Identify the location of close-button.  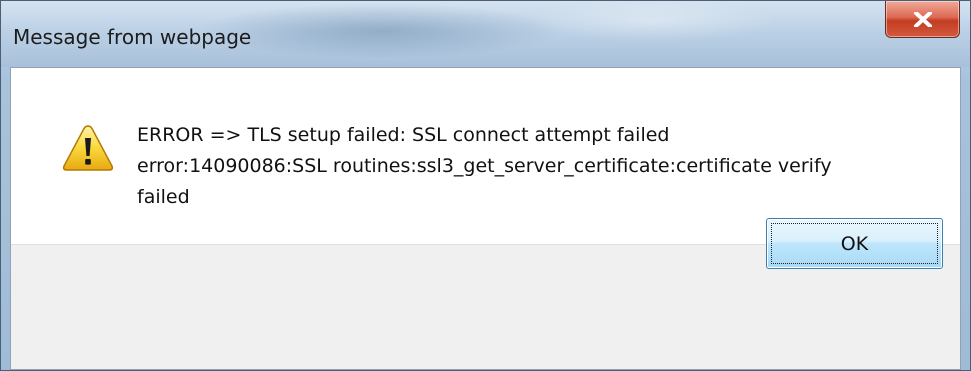
(922, 19).